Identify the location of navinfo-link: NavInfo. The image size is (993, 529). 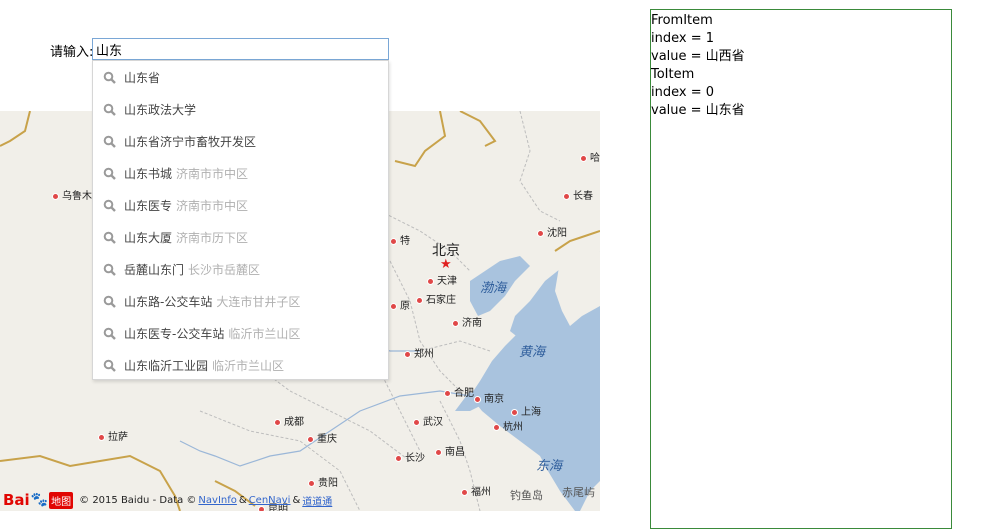
(217, 500).